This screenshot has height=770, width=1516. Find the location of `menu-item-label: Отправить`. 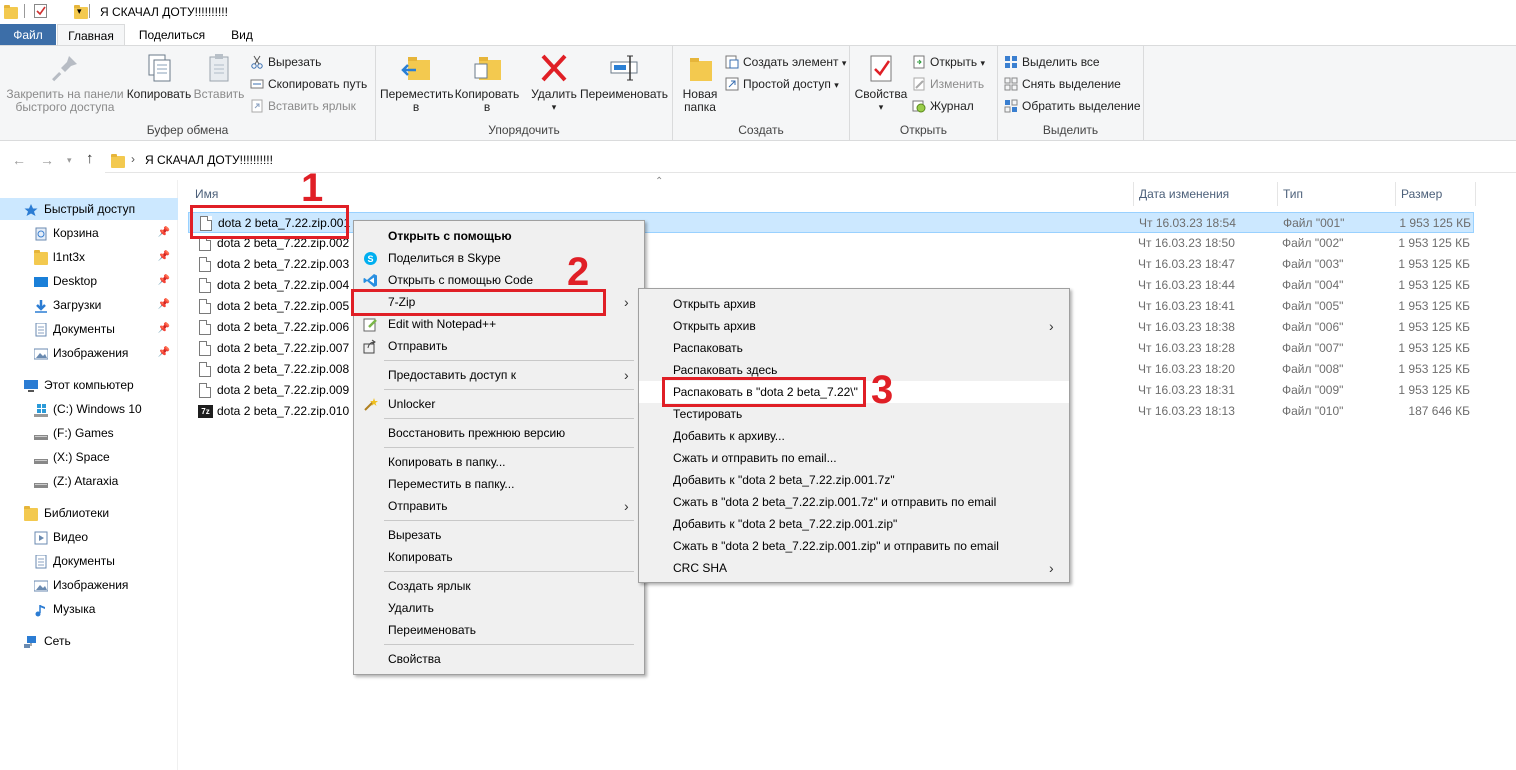

menu-item-label: Отправить is located at coordinates (418, 346).